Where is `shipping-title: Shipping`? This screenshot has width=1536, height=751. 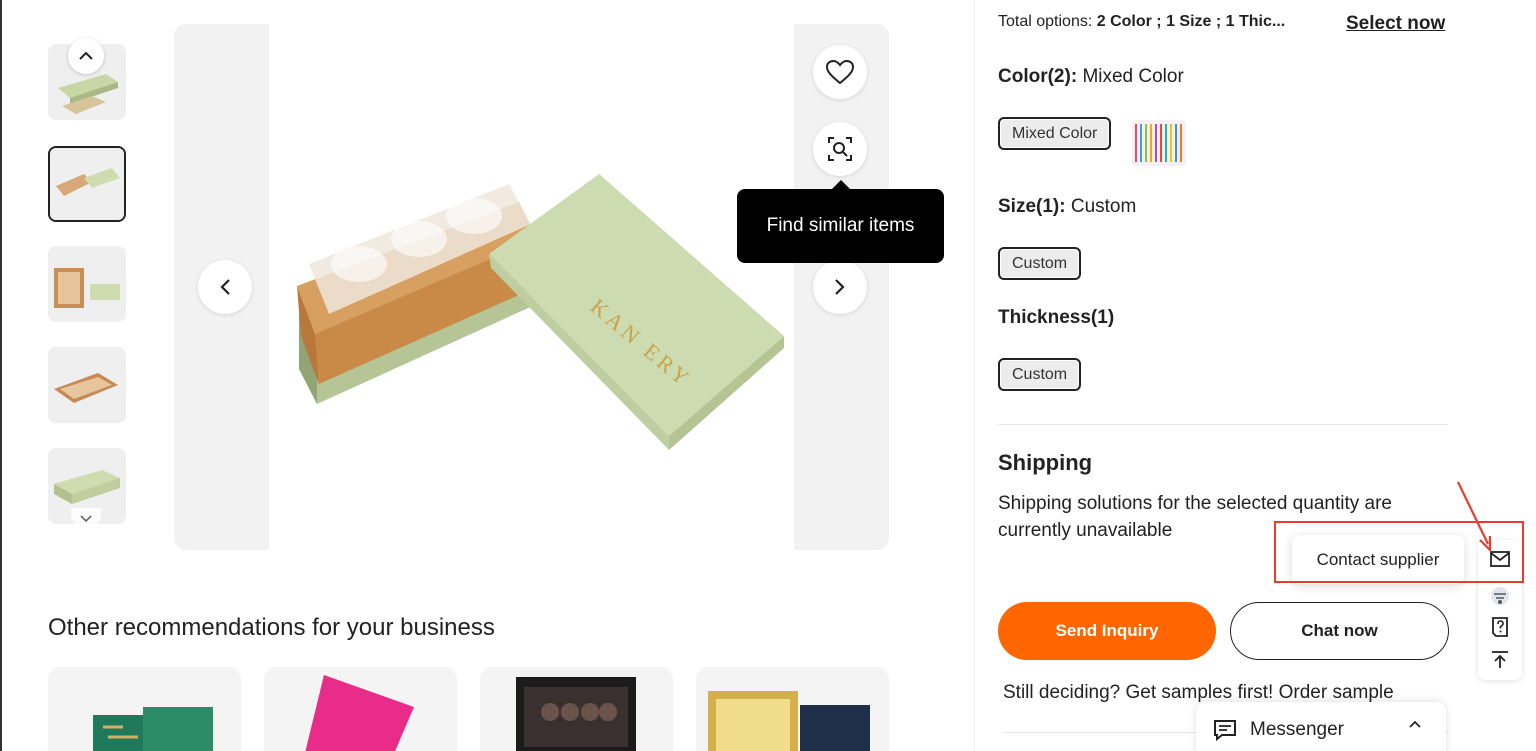 shipping-title: Shipping is located at coordinates (1045, 462).